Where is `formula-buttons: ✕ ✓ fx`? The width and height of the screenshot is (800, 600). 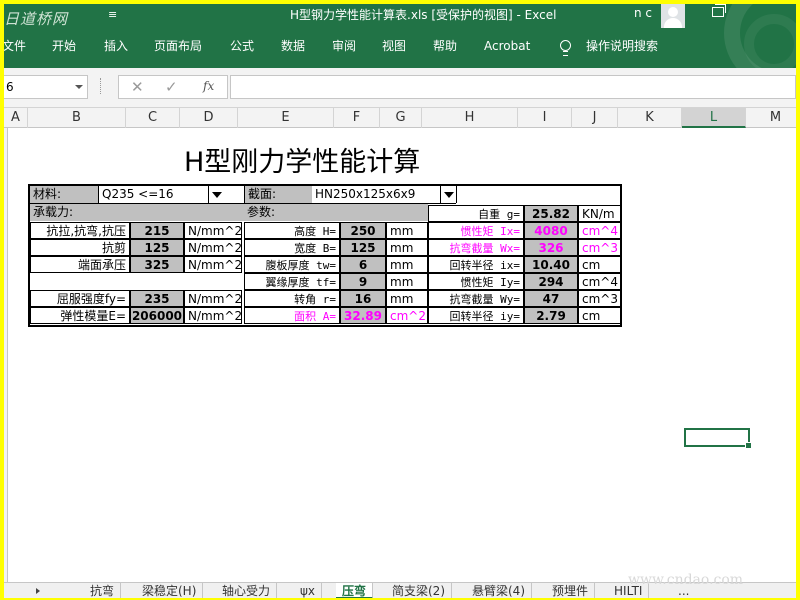
formula-buttons: ✕ ✓ fx is located at coordinates (173, 87).